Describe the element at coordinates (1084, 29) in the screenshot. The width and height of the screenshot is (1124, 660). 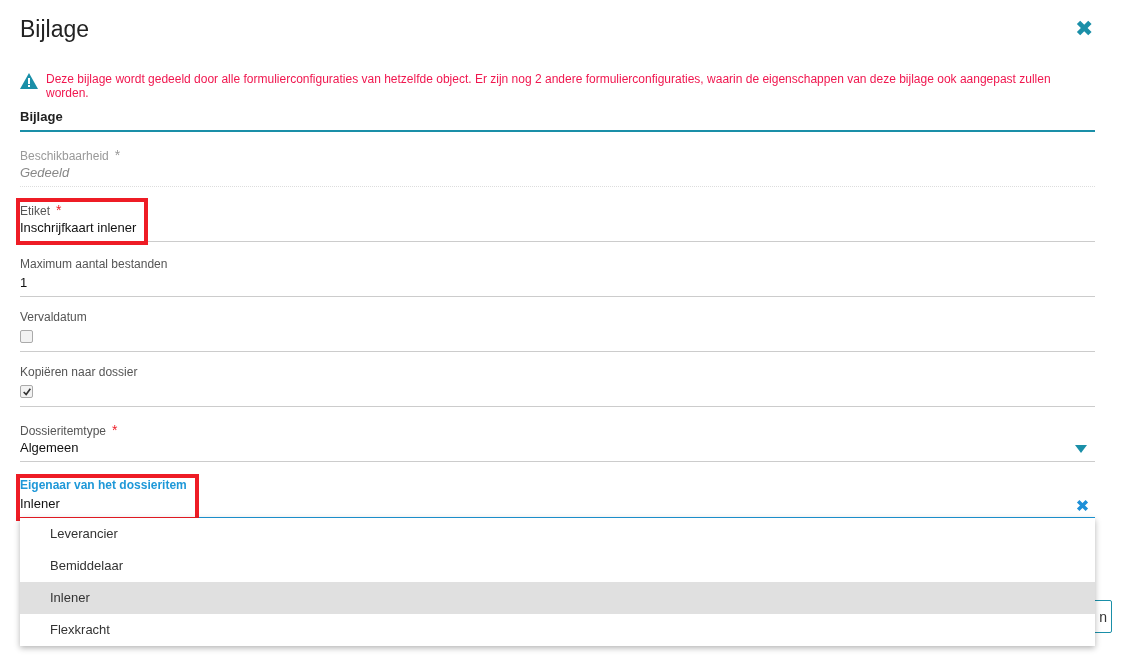
I see `close-button: ✖` at that location.